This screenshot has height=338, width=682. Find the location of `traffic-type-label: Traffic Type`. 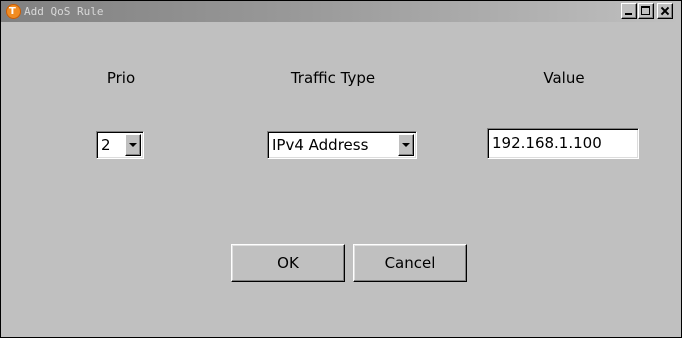

traffic-type-label: Traffic Type is located at coordinates (333, 78).